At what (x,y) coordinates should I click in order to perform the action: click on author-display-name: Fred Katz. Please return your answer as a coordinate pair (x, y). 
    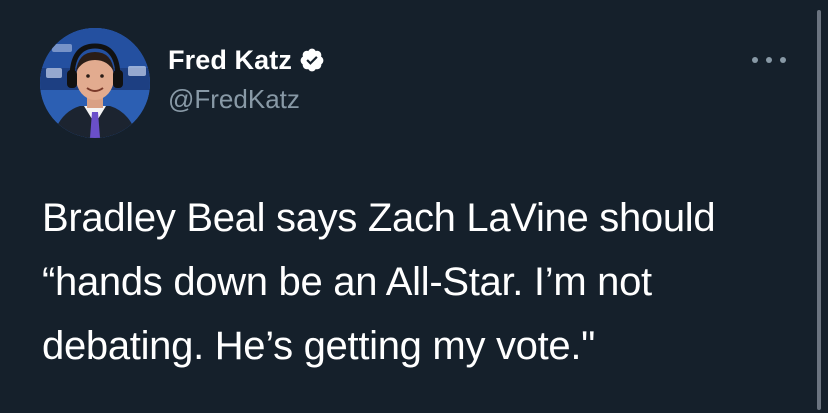
    Looking at the image, I should click on (230, 60).